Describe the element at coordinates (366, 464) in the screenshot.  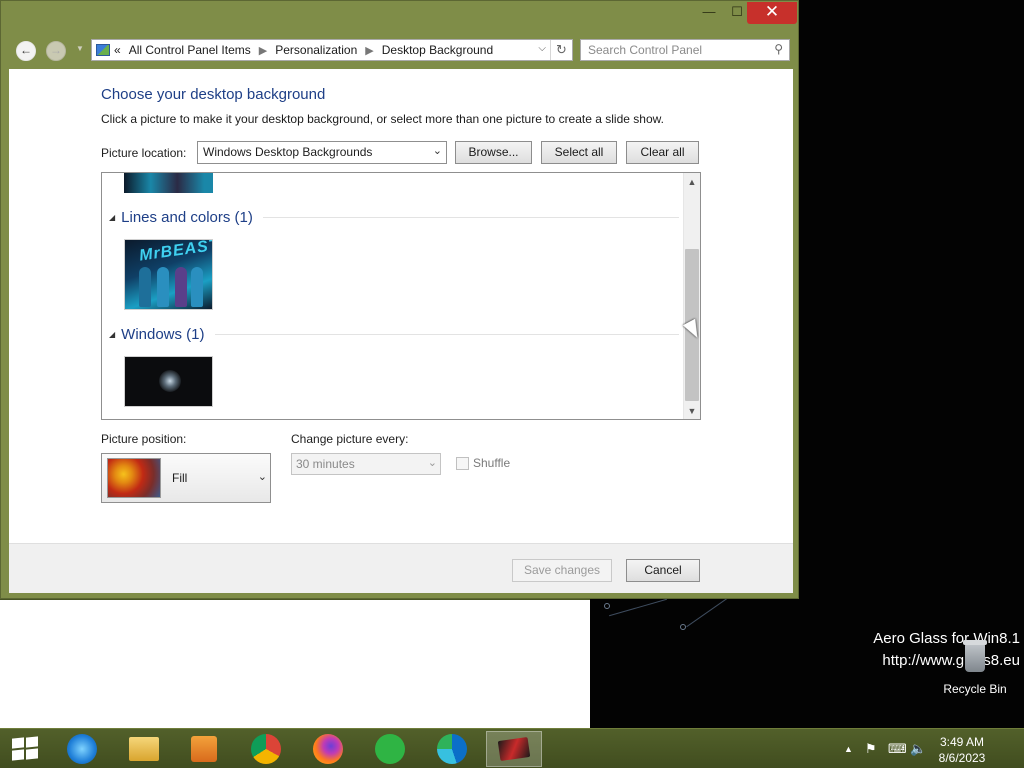
I see `change-picture-every-select: 30 minutes ⌄` at that location.